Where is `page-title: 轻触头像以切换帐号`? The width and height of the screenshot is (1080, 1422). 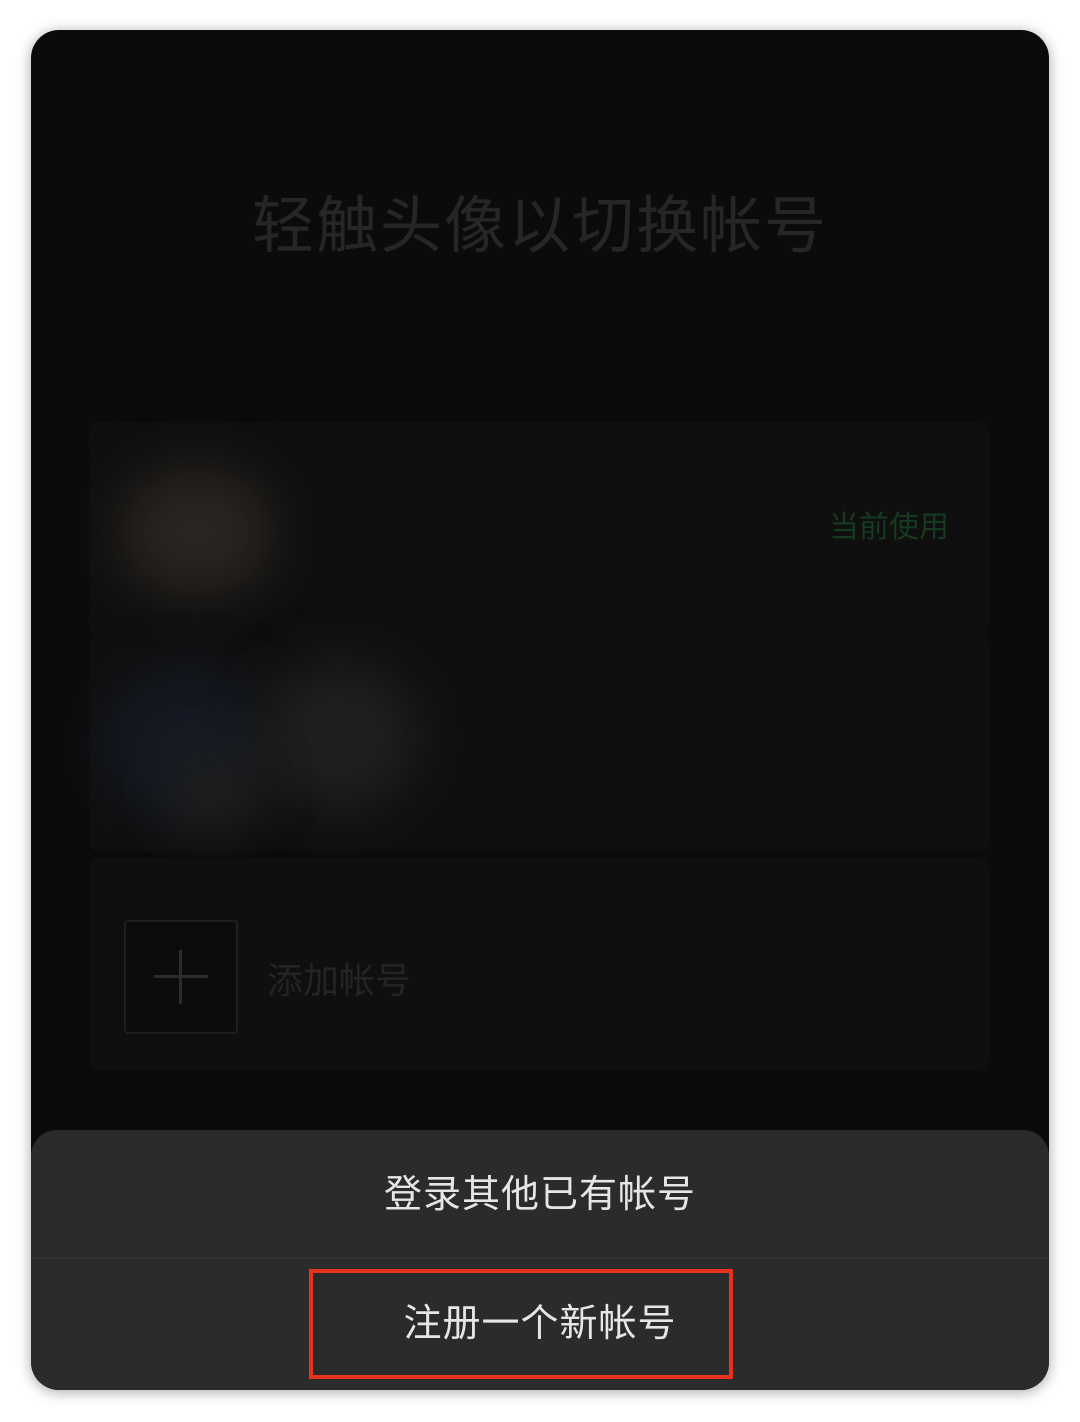 page-title: 轻触头像以切换帐号 is located at coordinates (539, 225).